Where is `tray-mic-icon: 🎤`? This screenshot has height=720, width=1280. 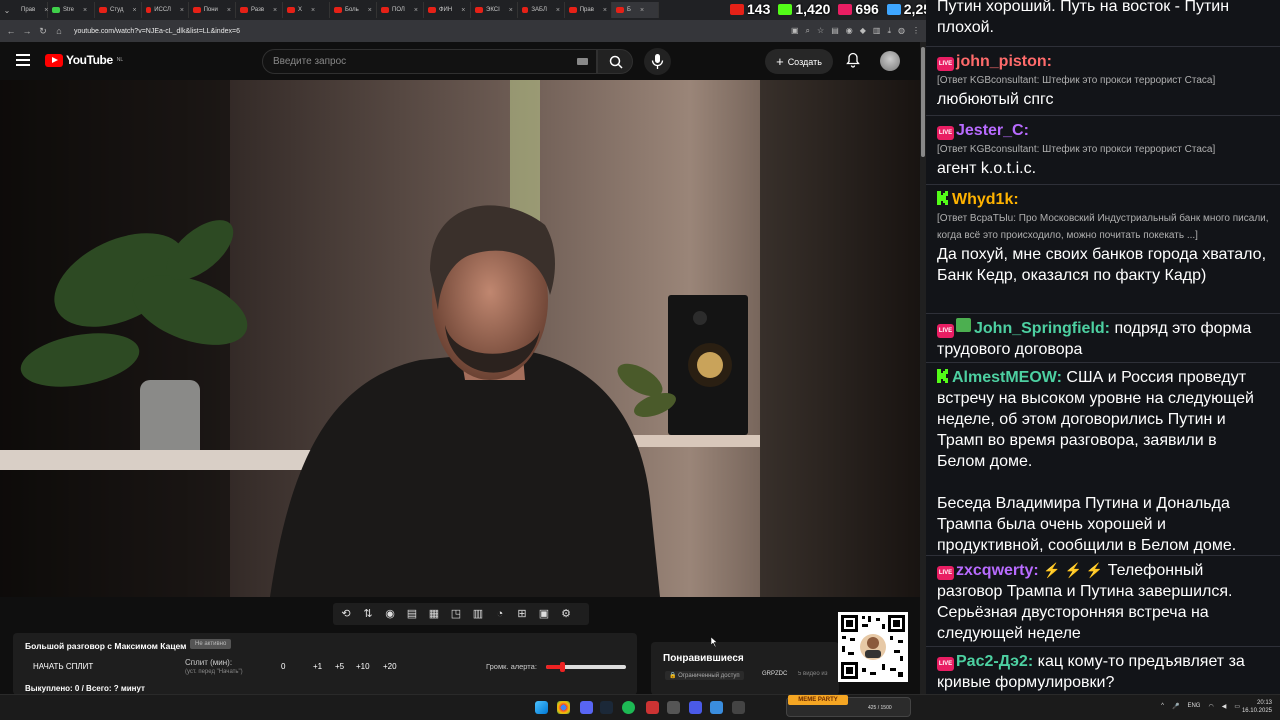 tray-mic-icon: 🎤 is located at coordinates (1175, 706).